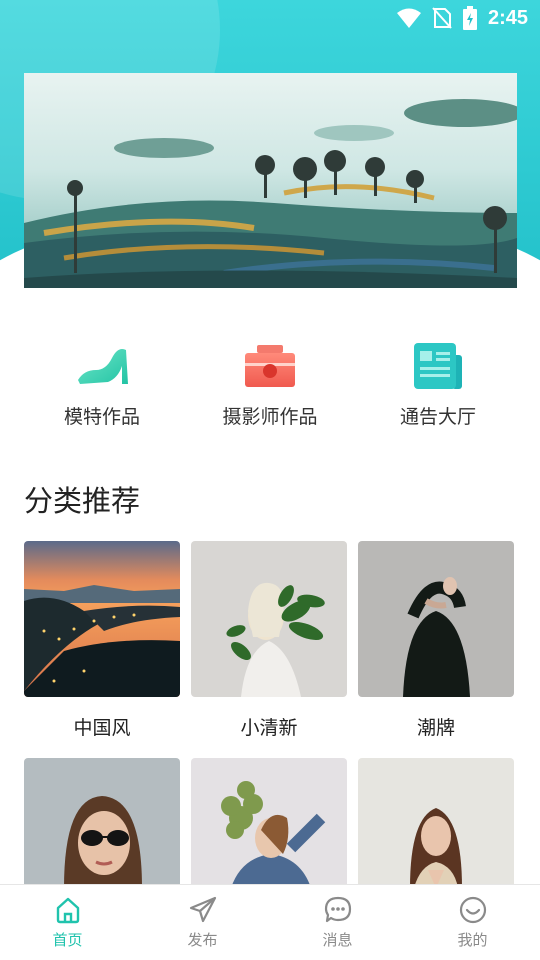  Describe the element at coordinates (472, 910) in the screenshot. I see `smile-icon` at that location.